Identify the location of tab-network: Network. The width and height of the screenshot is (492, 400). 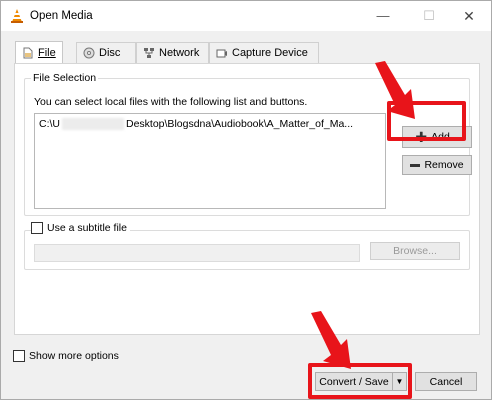
(172, 52).